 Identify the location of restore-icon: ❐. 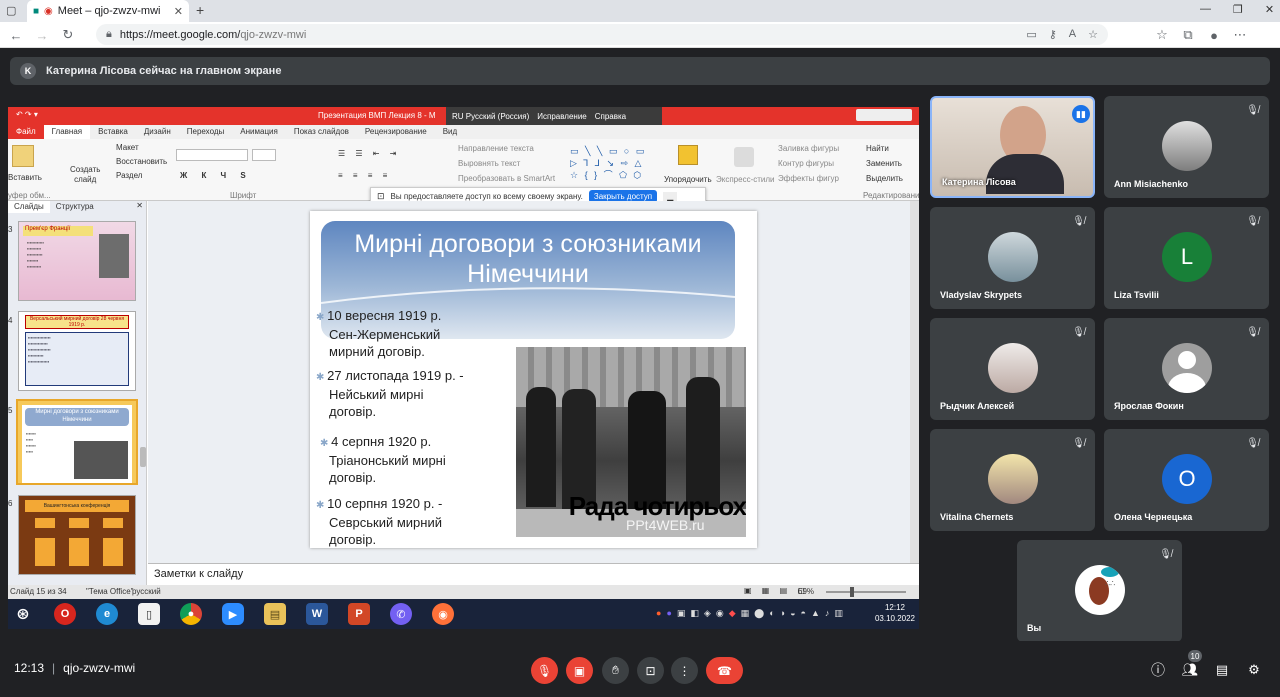
(1238, 9).